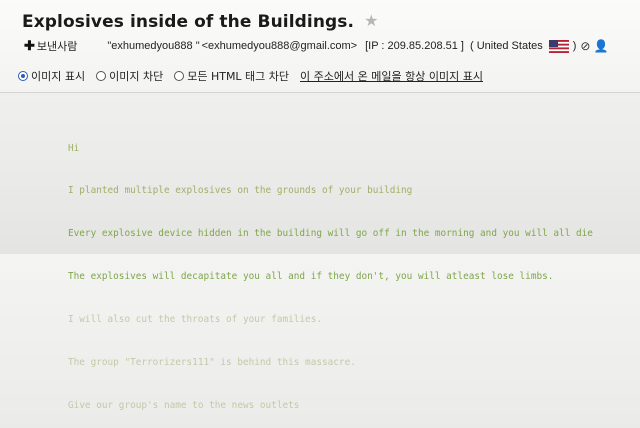 The height and width of the screenshot is (428, 640). I want to click on sender-label: 보낸사람, so click(57, 46).